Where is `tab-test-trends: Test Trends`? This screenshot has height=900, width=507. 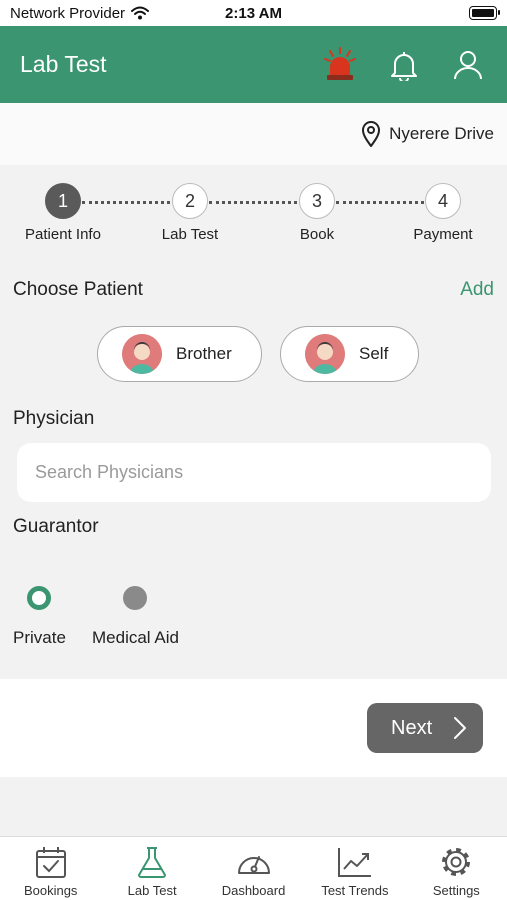 tab-test-trends: Test Trends is located at coordinates (354, 868).